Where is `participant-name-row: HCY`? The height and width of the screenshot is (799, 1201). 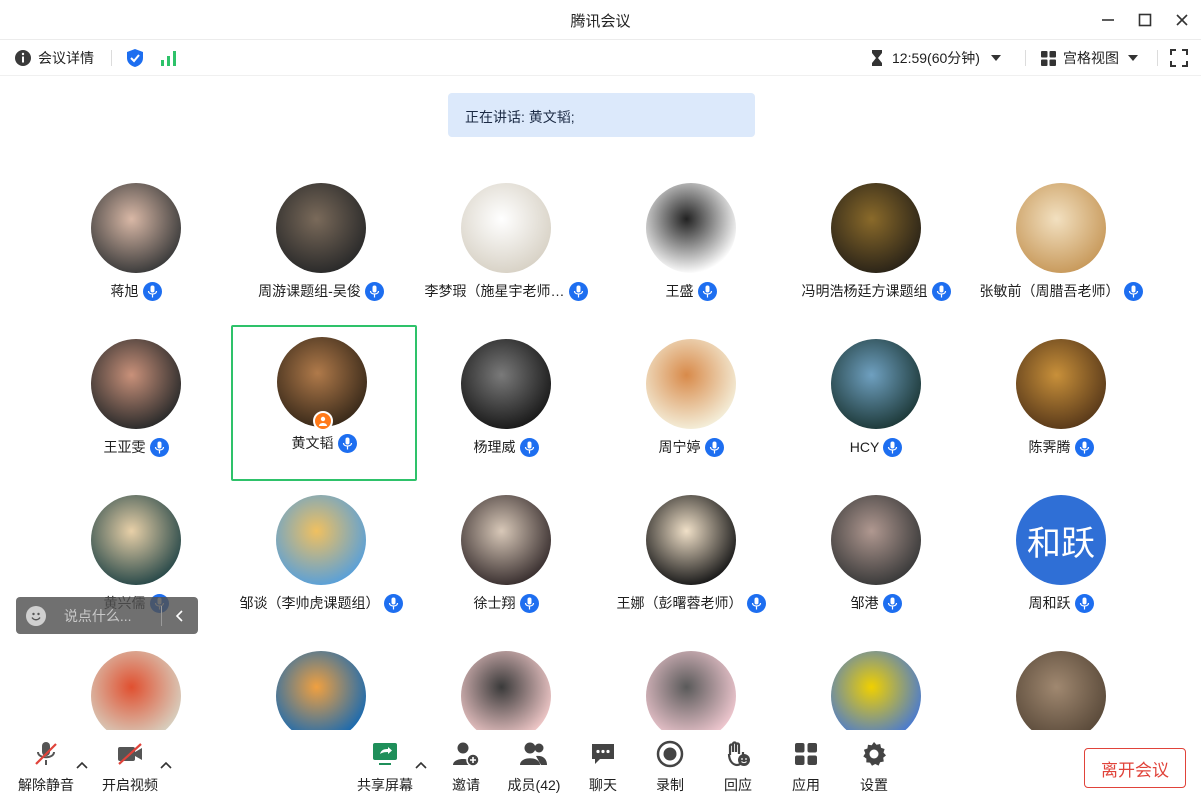 participant-name-row: HCY is located at coordinates (876, 447).